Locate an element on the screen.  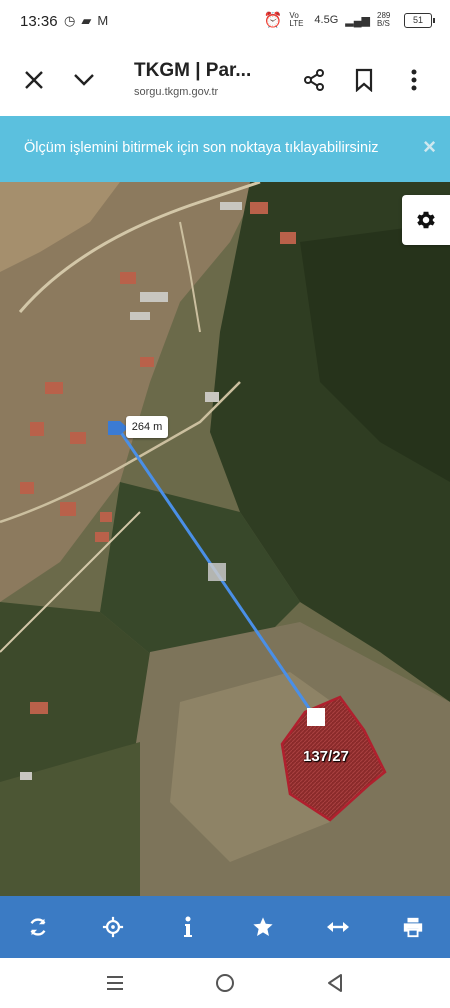
system-nav-bar is located at coordinates (225, 983).